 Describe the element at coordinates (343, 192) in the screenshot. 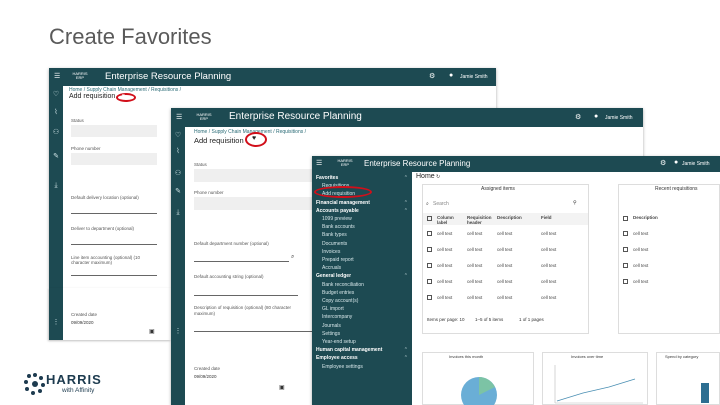

I see `favorite-highlight` at that location.